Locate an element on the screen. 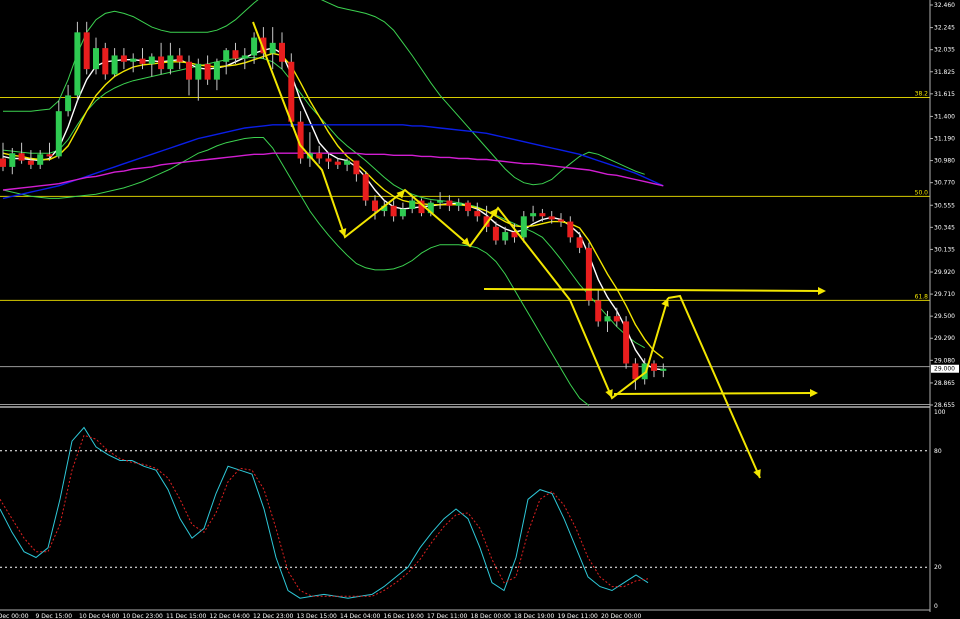  time-tick-label: 12 Dec 04:00 is located at coordinates (230, 616).